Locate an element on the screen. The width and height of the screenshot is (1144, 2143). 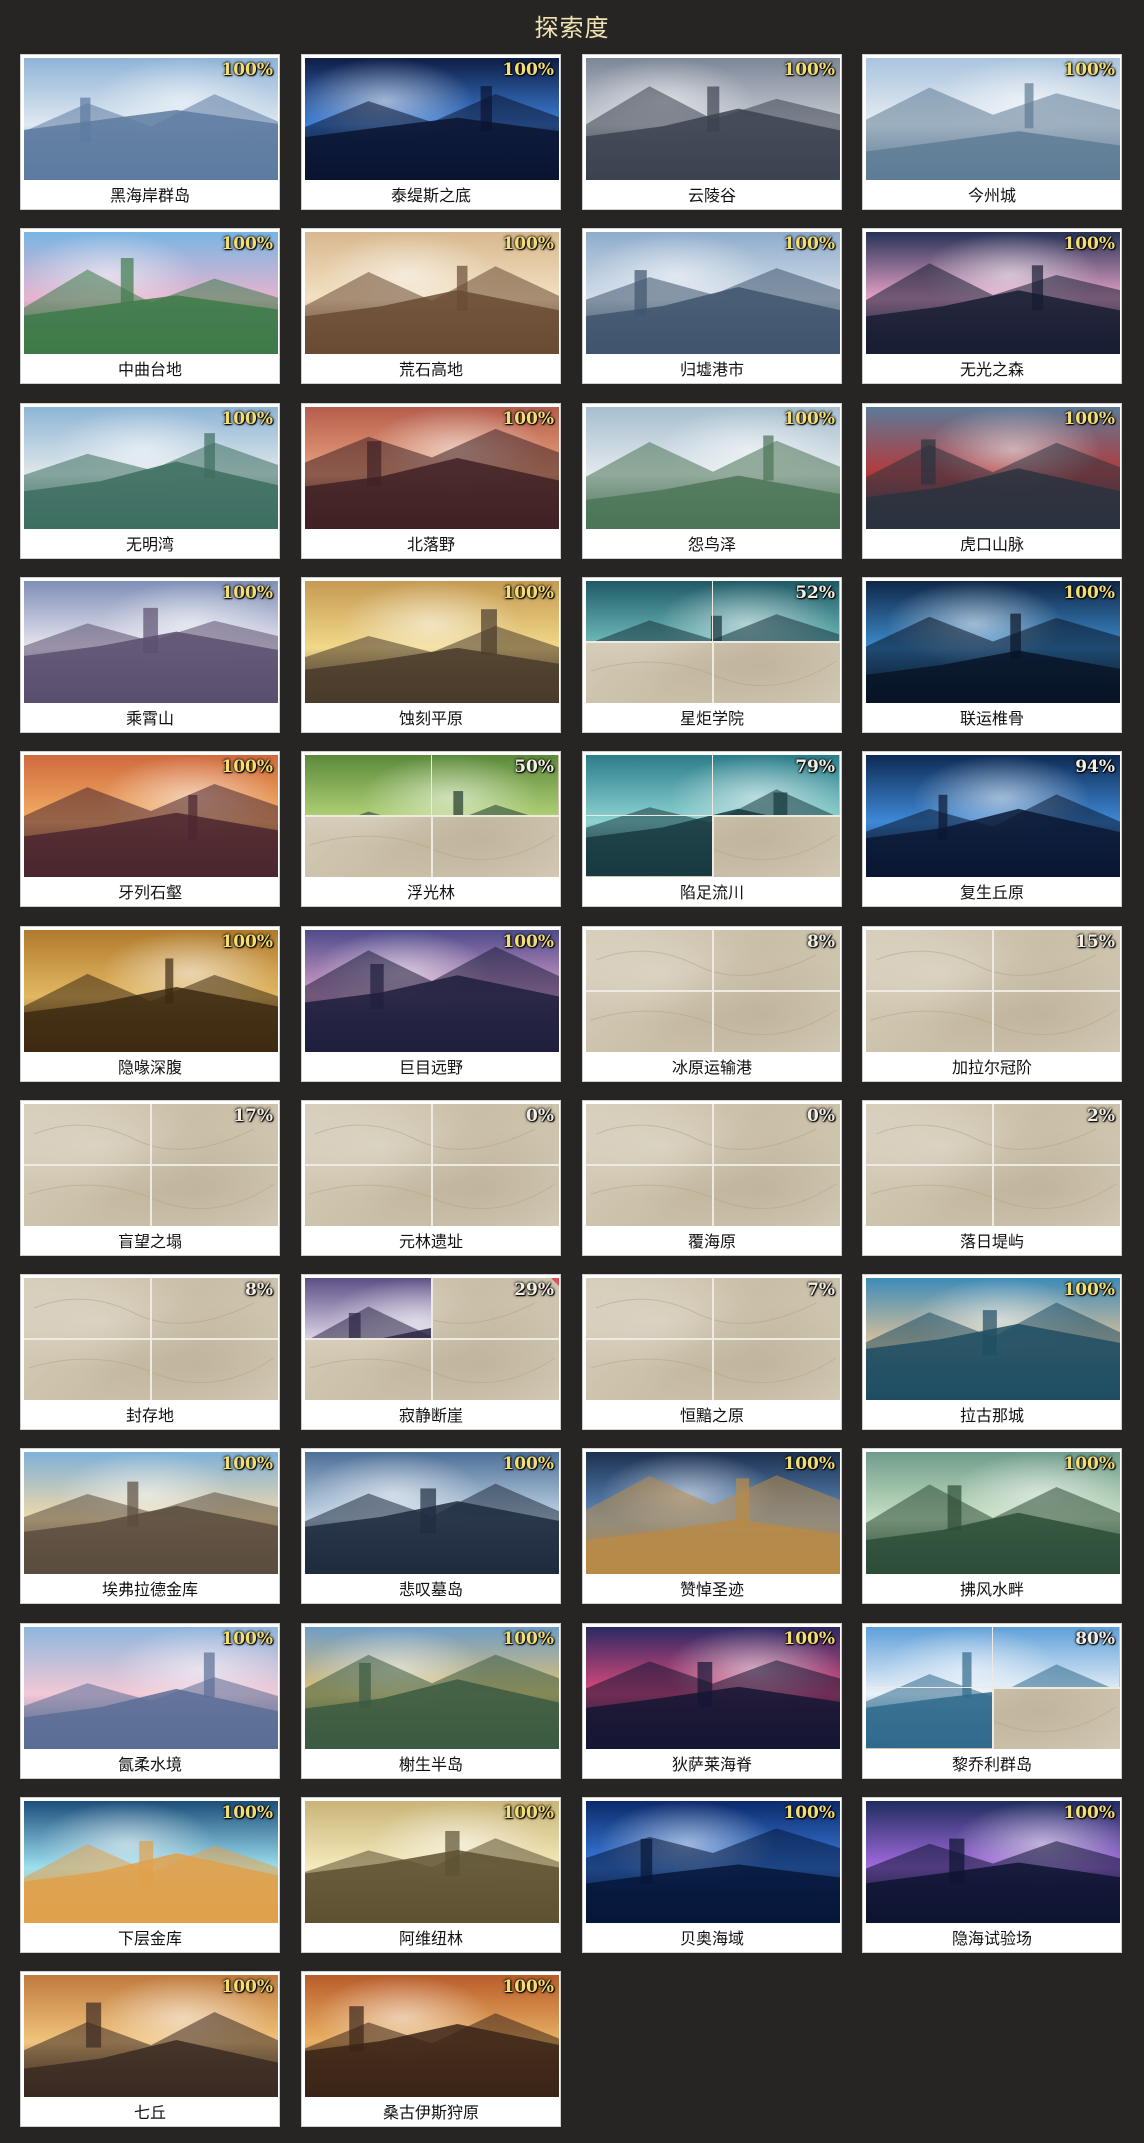
region-card: 100% 归墟港市 is located at coordinates (712, 306).